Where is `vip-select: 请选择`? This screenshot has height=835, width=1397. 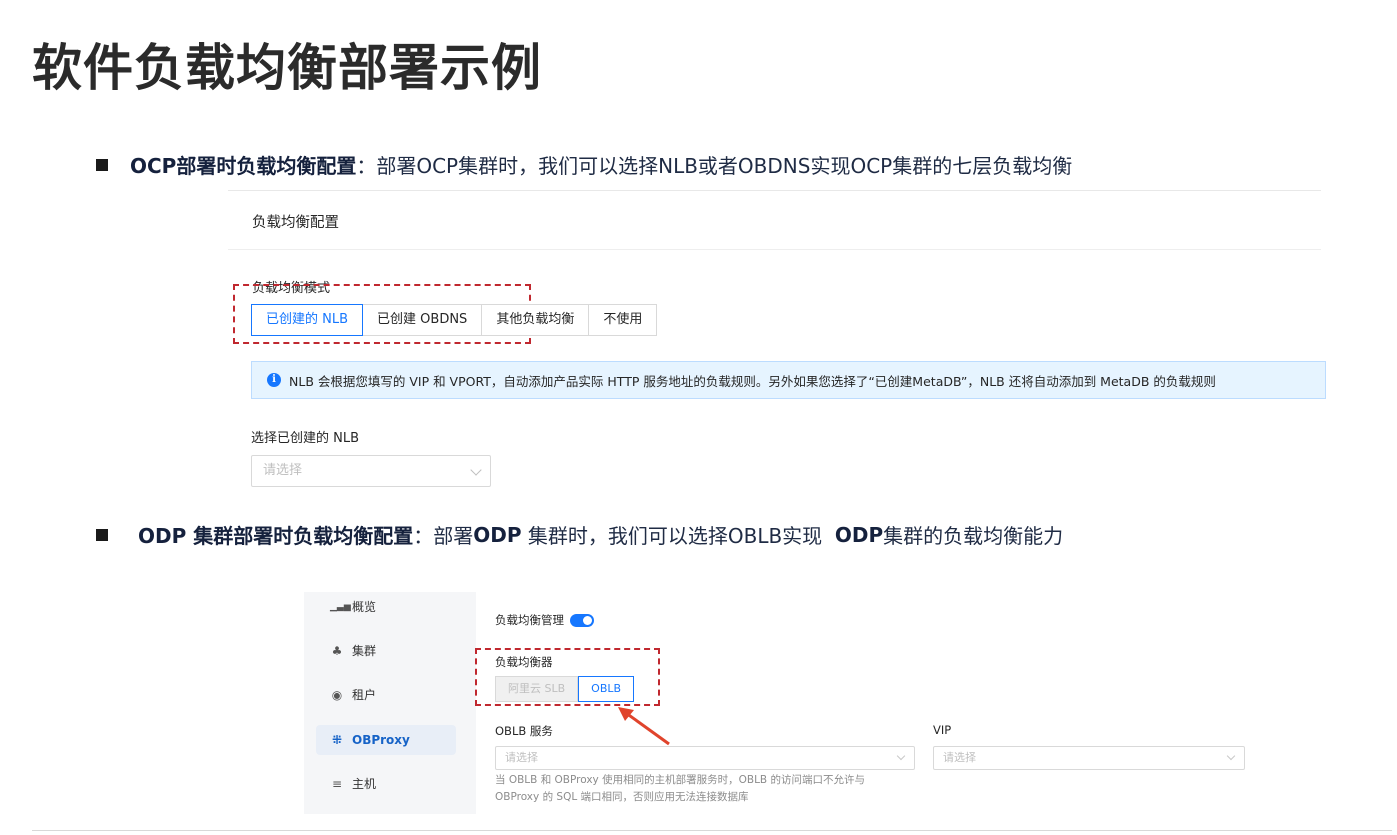 vip-select: 请选择 is located at coordinates (1089, 758).